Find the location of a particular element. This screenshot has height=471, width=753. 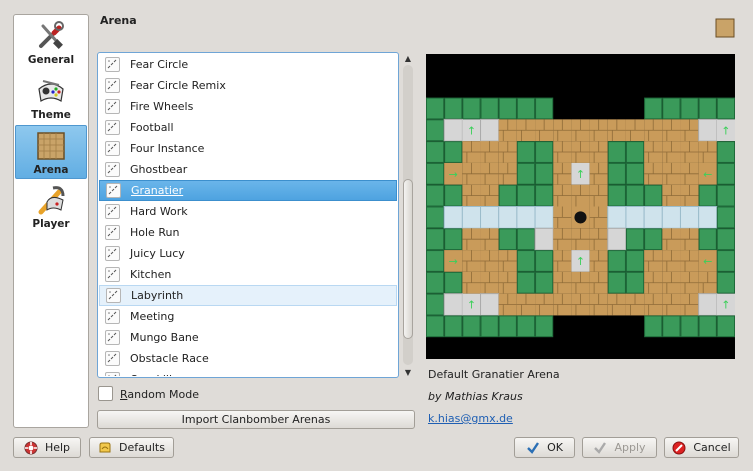

help-button: Help is located at coordinates (47, 447).